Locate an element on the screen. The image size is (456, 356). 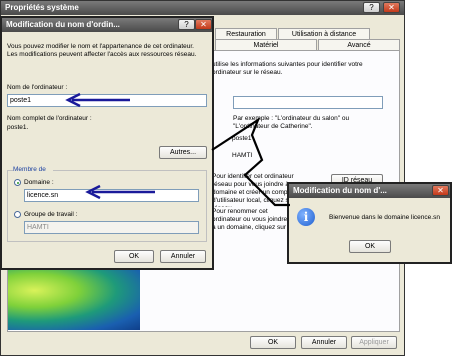
welcome-ok-button: OK is located at coordinates (370, 246).